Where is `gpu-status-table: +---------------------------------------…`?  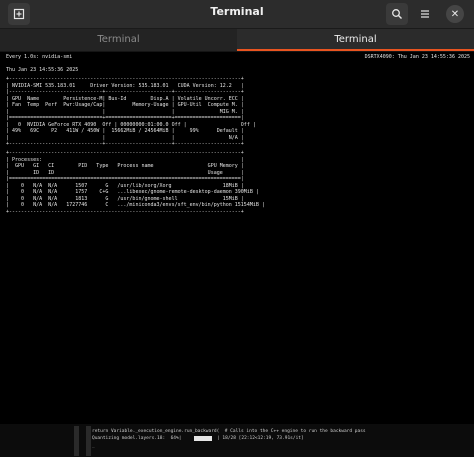 gpu-status-table: +---------------------------------------… is located at coordinates (131, 111).